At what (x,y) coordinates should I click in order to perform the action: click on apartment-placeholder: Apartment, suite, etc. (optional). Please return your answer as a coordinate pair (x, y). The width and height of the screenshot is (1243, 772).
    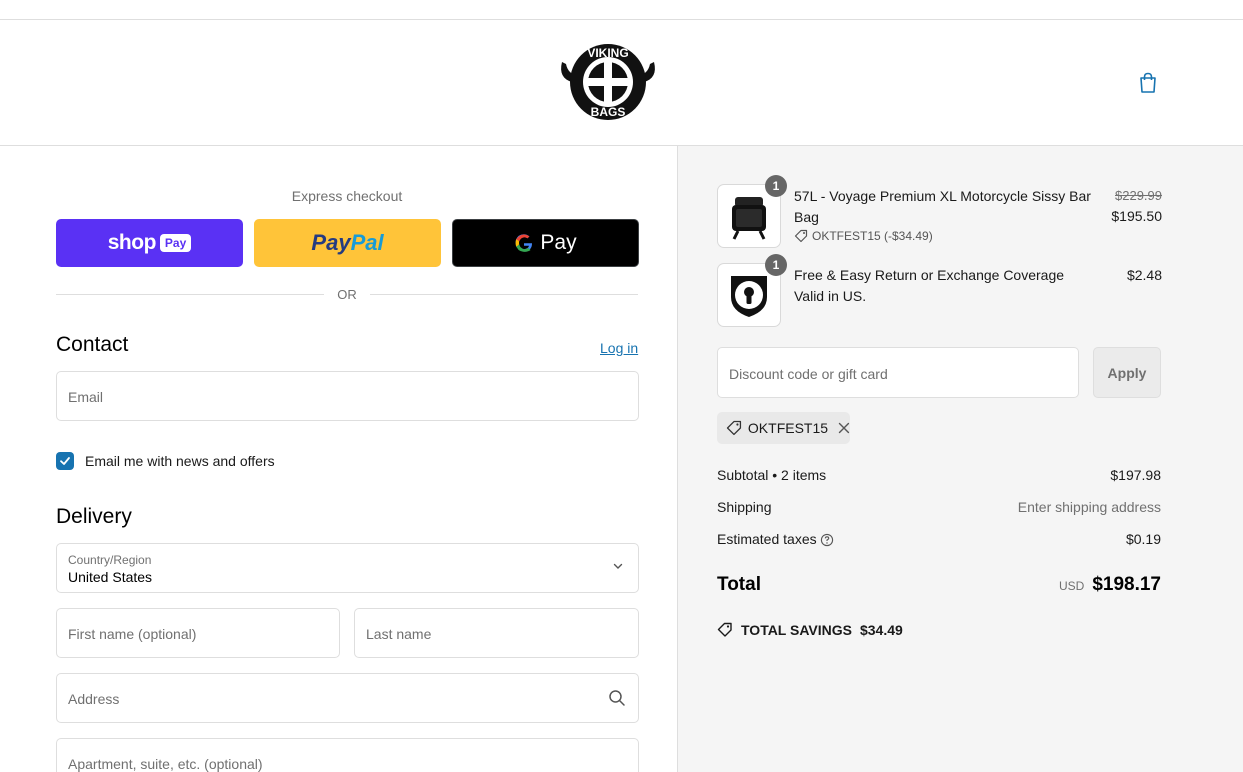
    Looking at the image, I should click on (165, 764).